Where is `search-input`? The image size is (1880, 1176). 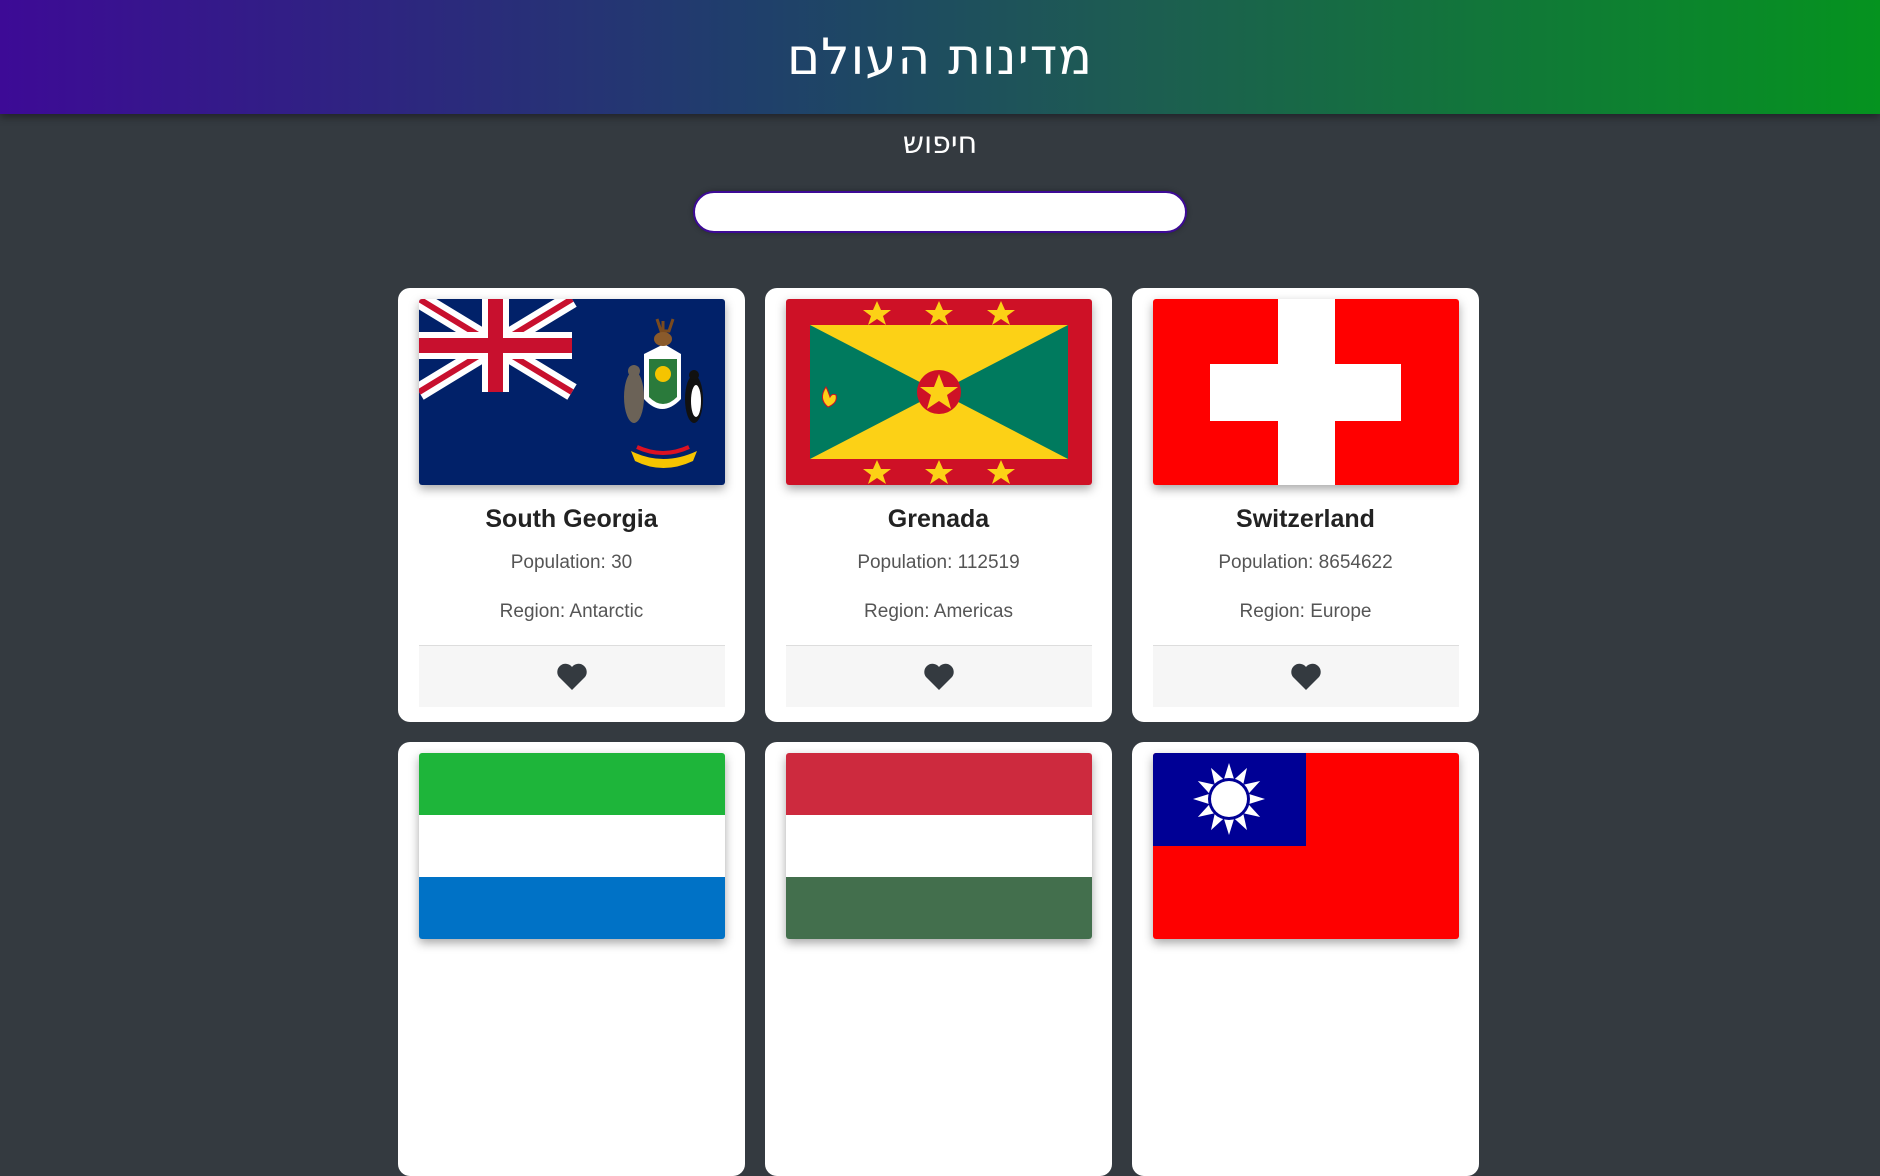
search-input is located at coordinates (940, 212).